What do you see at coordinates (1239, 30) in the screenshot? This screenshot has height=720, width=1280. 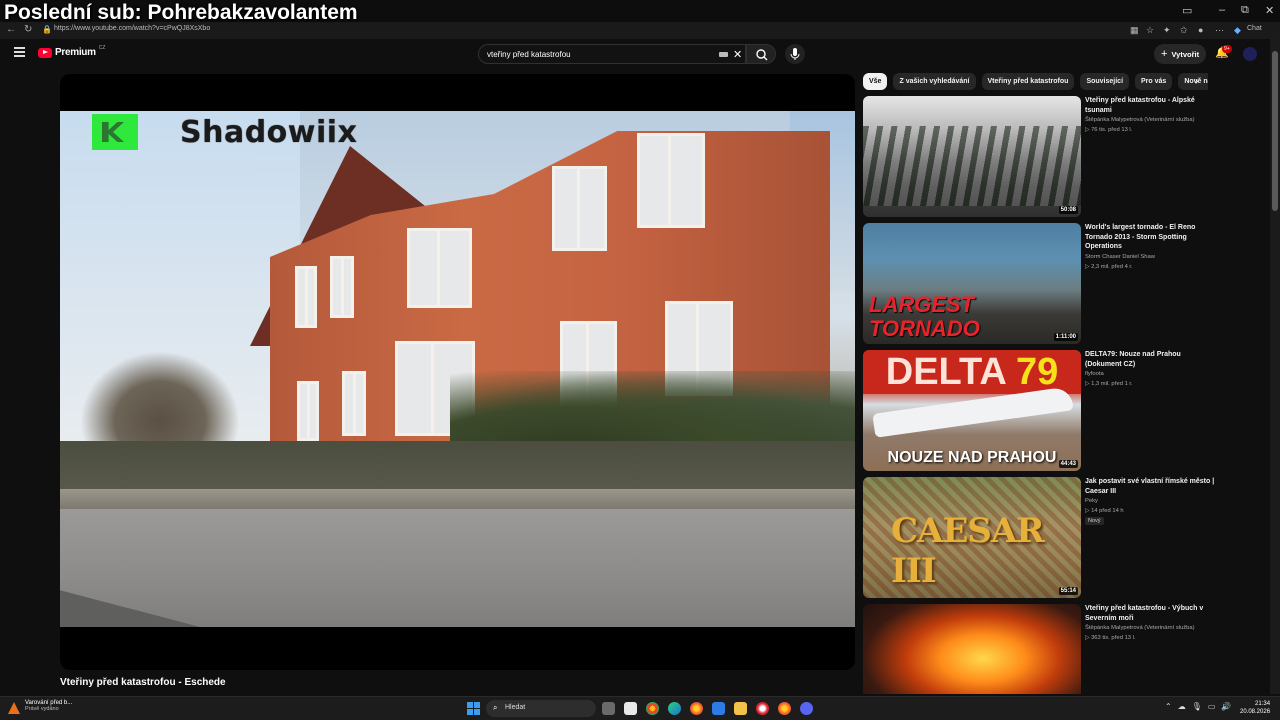 I see `copilot-icon: ◆` at bounding box center [1239, 30].